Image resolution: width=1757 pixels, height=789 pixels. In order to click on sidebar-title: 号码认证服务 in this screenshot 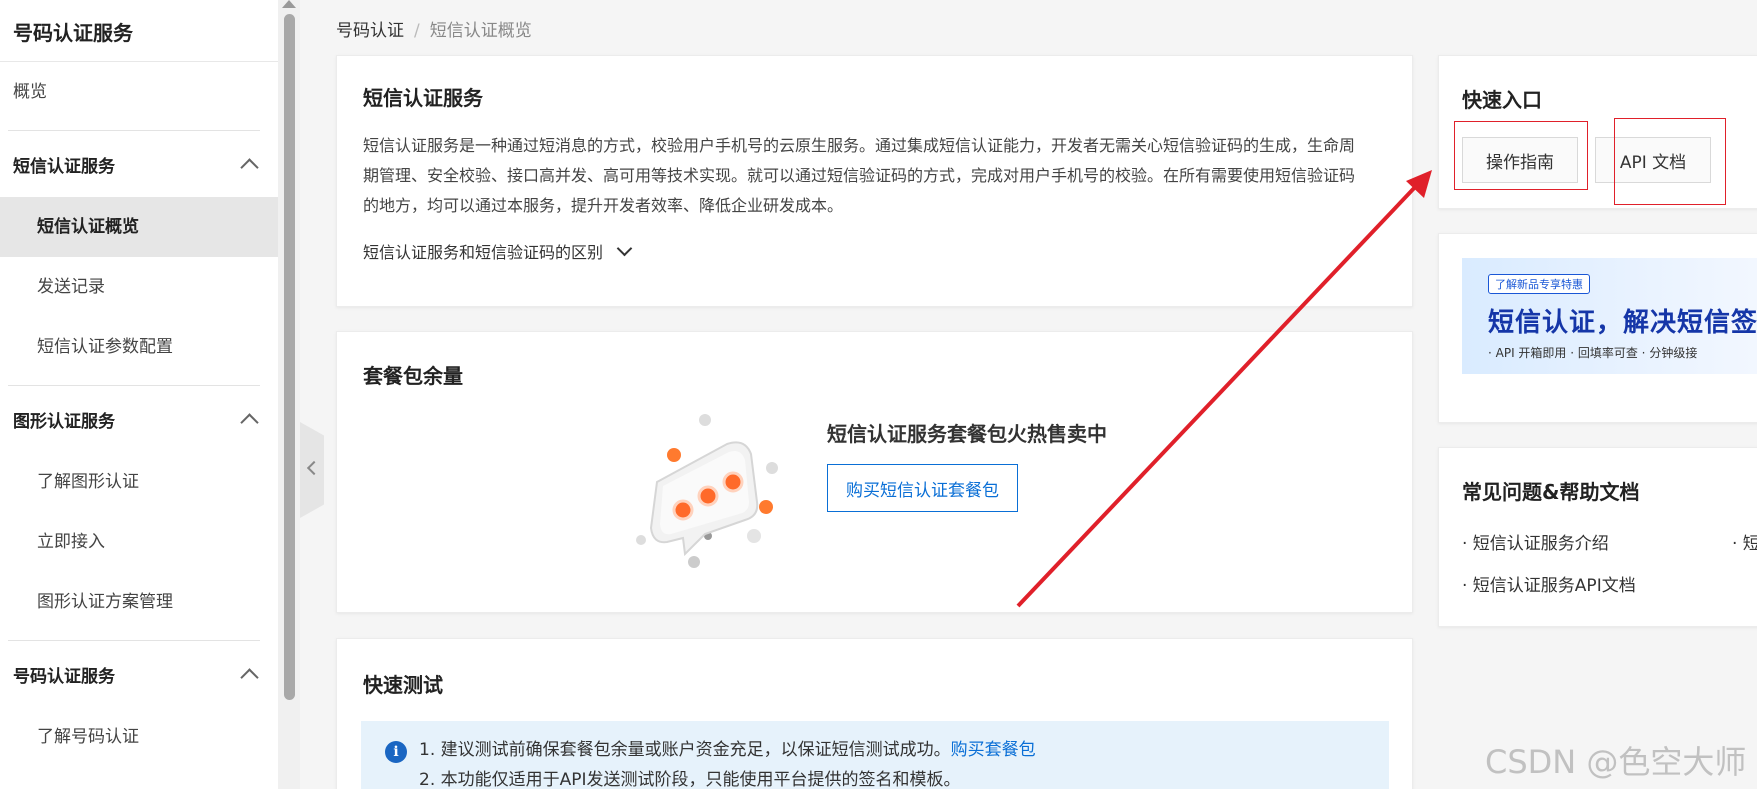, I will do `click(139, 31)`.